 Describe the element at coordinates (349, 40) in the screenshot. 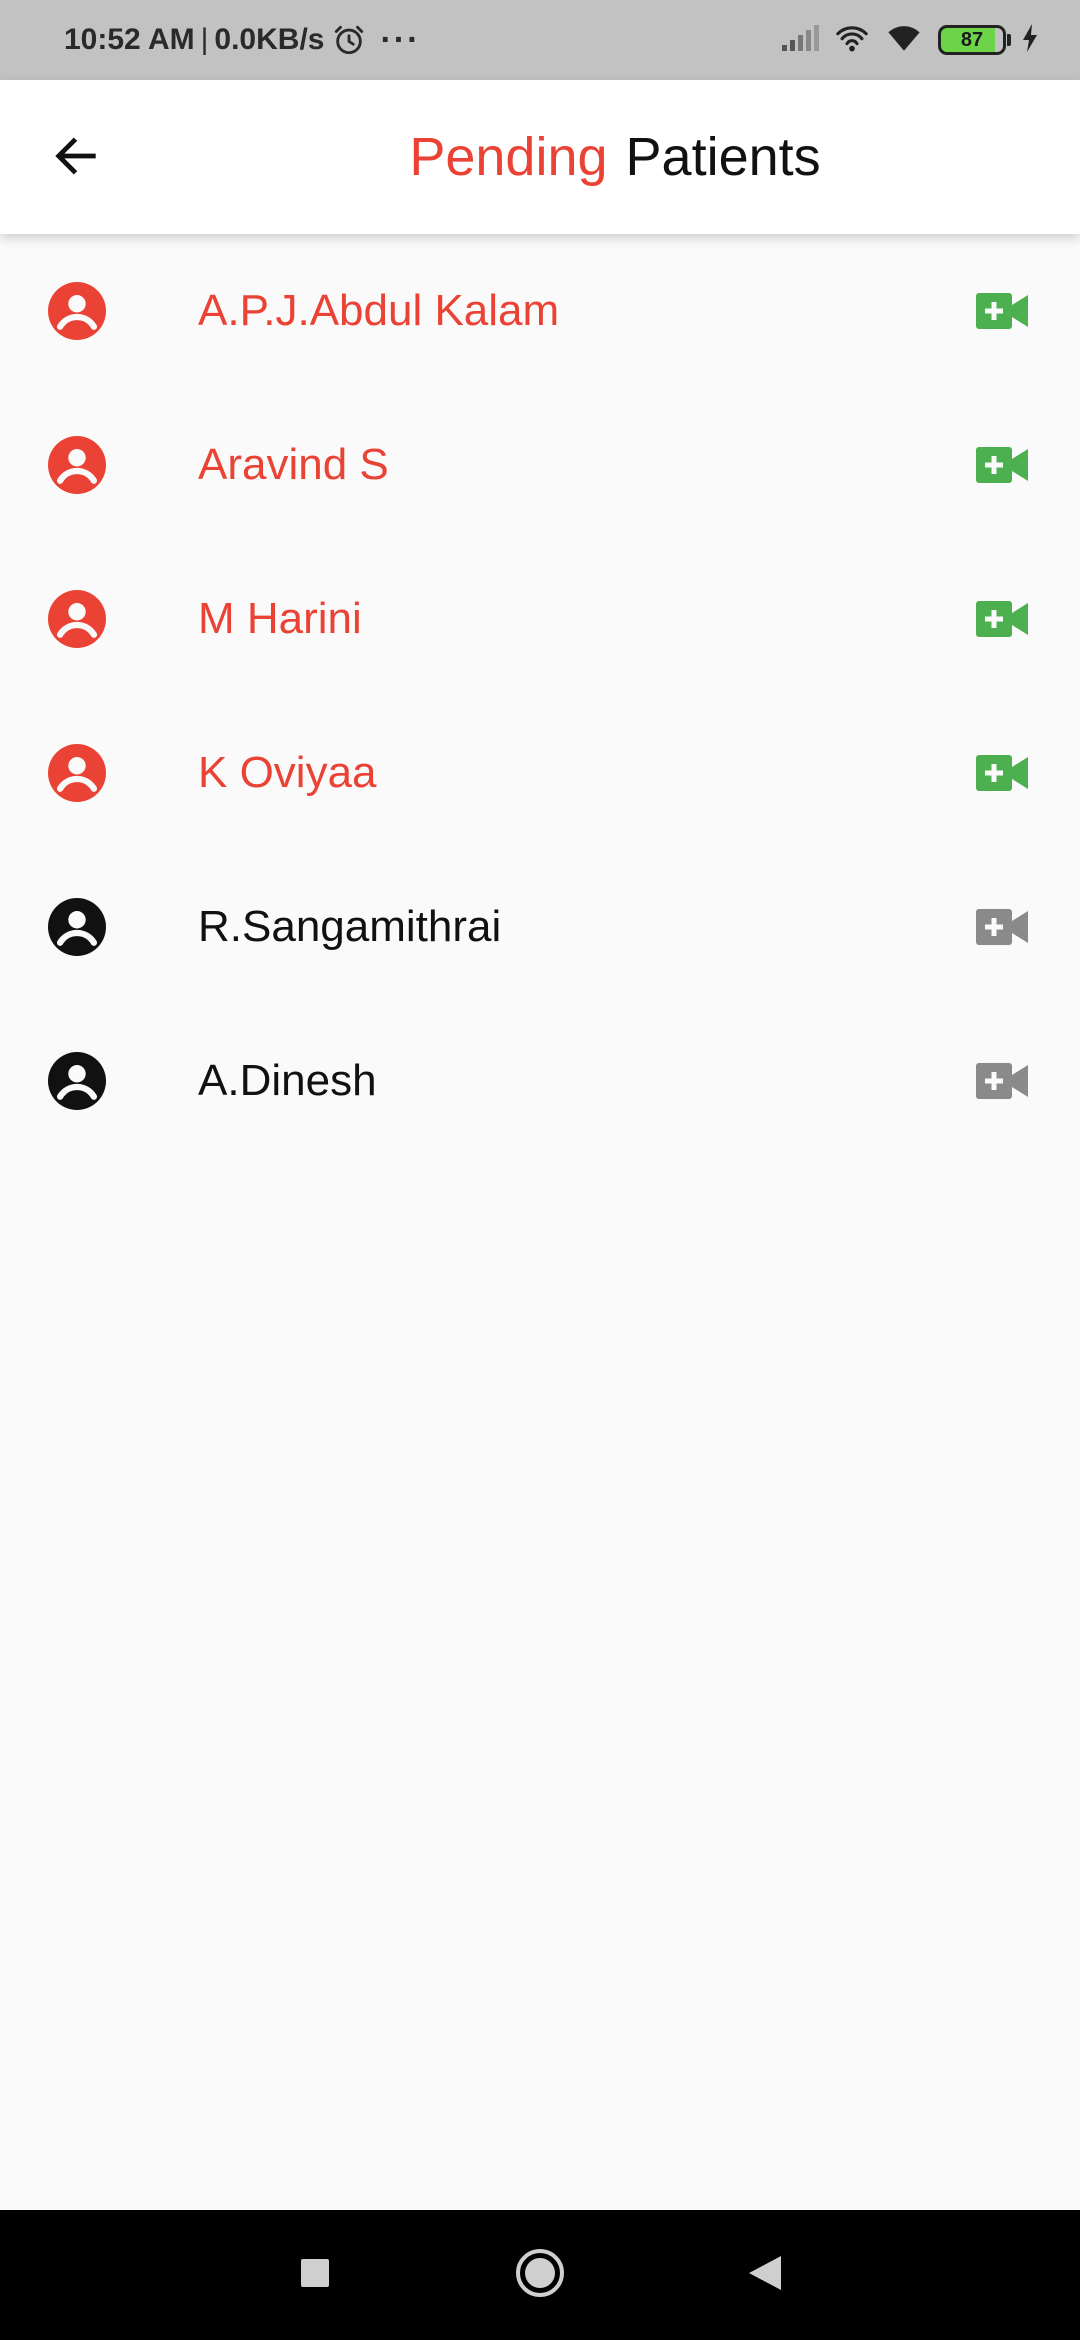

I see `alarm-icon` at that location.